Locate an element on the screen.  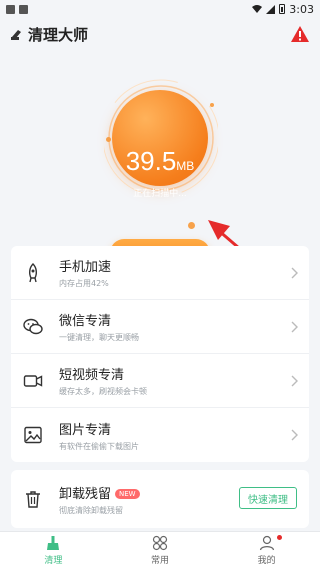
scan-size-unit: MB is located at coordinates (185, 166).